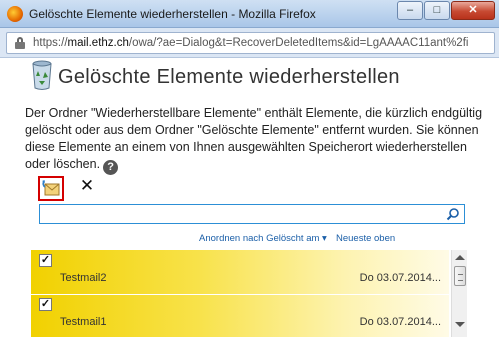 This screenshot has width=499, height=337. I want to click on sort-bar: Anordnen nach Gelöscht am ▾ Neueste oben, so click(248, 239).